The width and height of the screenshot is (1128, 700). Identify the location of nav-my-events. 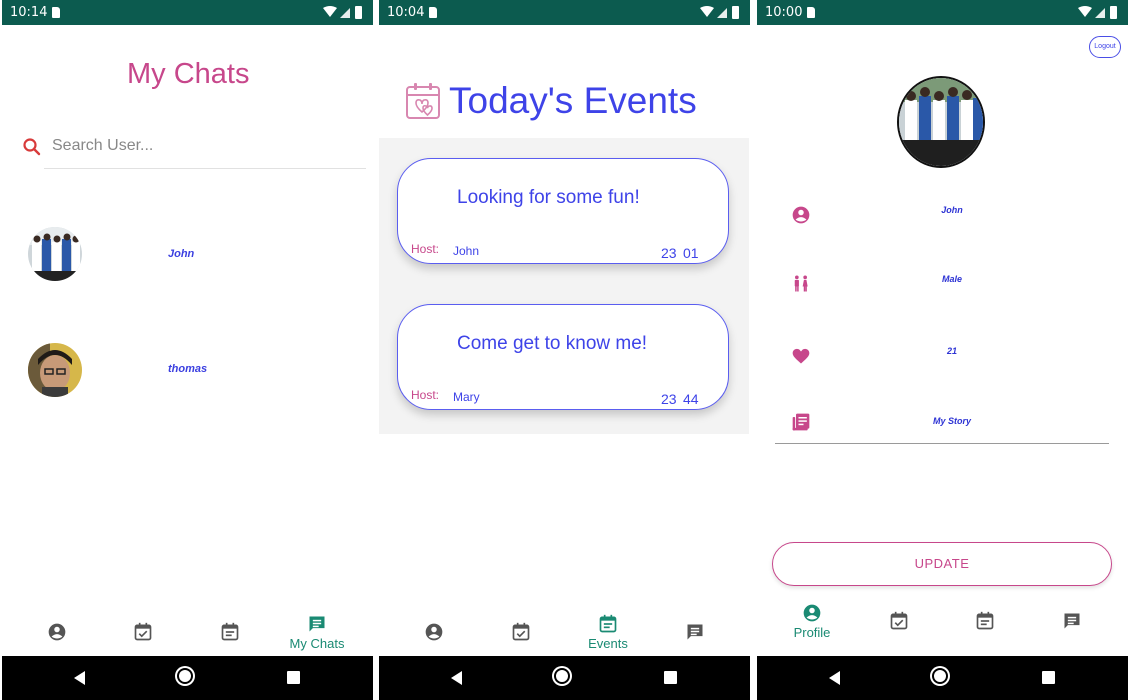
(899, 636).